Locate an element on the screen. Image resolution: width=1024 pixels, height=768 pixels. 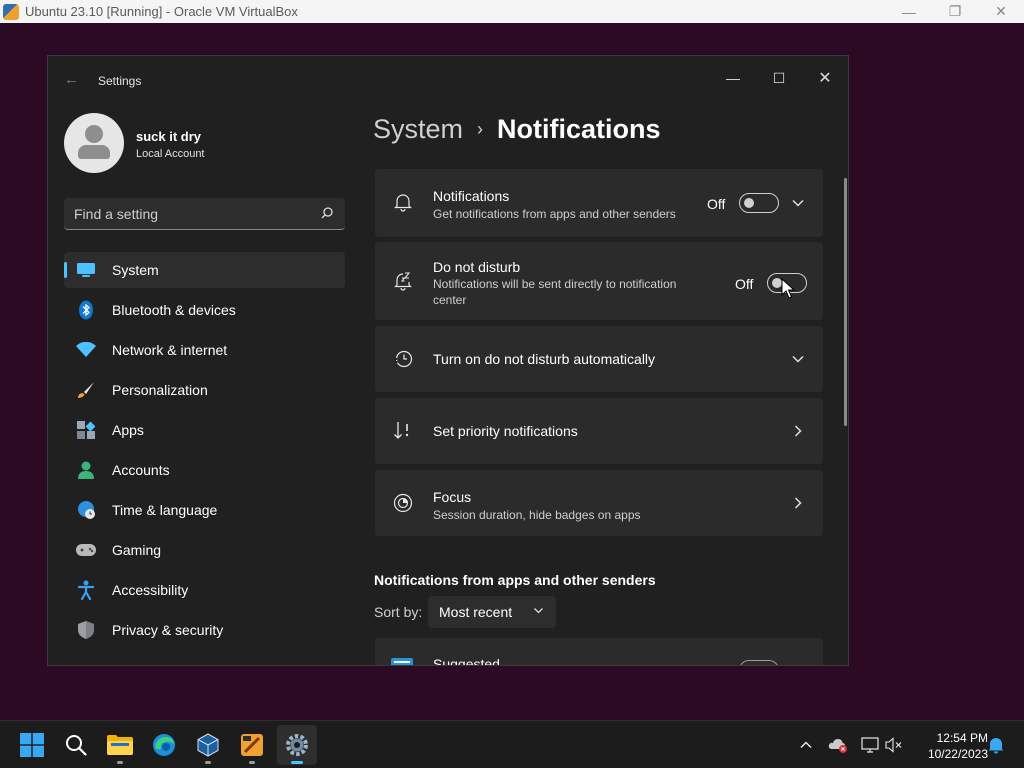
sidebar-item-label: Network & internet is located at coordinates (170, 350).